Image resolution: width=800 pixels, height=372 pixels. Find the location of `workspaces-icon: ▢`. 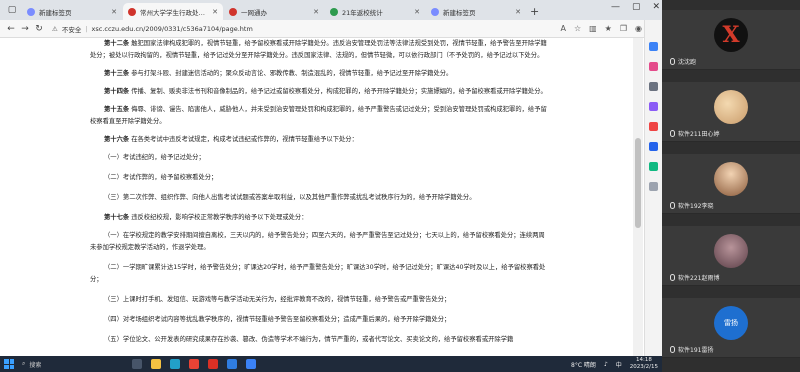

workspaces-icon: ▢ is located at coordinates (12, 10).